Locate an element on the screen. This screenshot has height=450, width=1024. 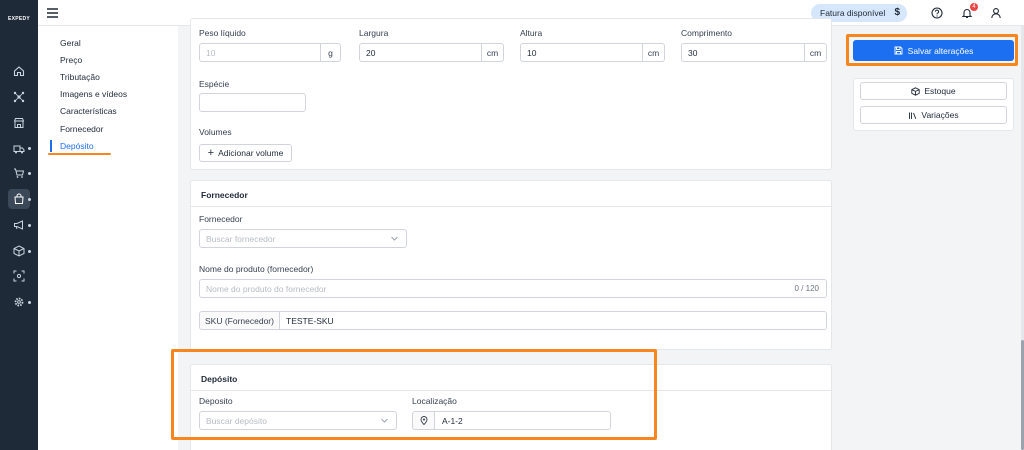
gear-icon is located at coordinates (19, 302).